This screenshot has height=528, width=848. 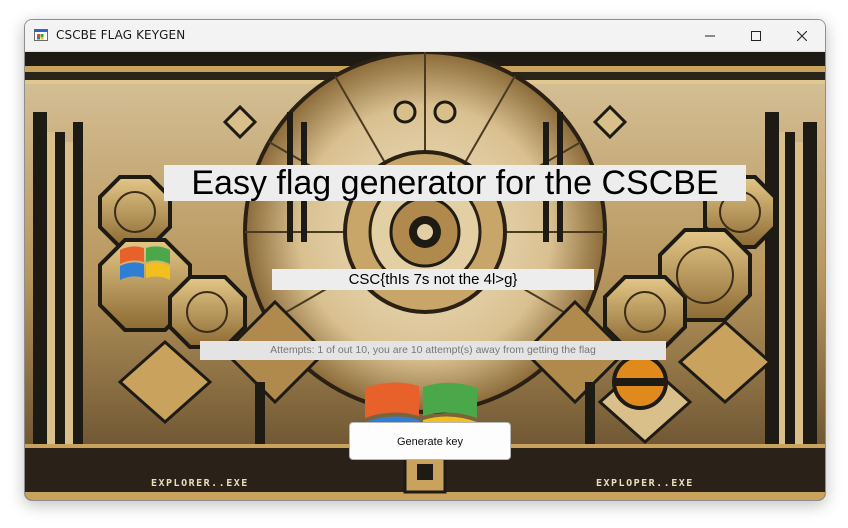 I want to click on minimize-button, so click(x=710, y=35).